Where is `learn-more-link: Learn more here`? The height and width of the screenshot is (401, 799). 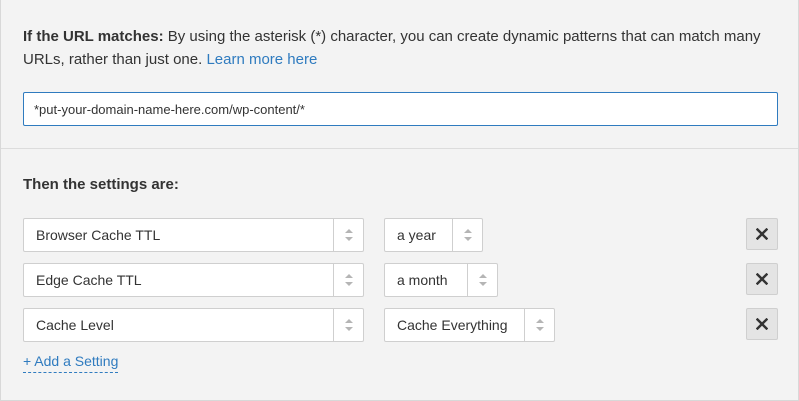 learn-more-link: Learn more here is located at coordinates (261, 59).